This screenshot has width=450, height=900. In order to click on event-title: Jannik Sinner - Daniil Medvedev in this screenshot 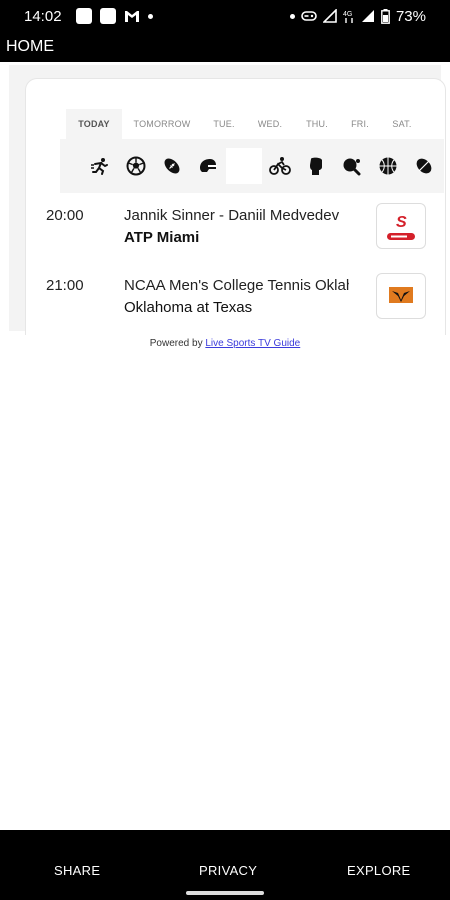, I will do `click(232, 215)`.